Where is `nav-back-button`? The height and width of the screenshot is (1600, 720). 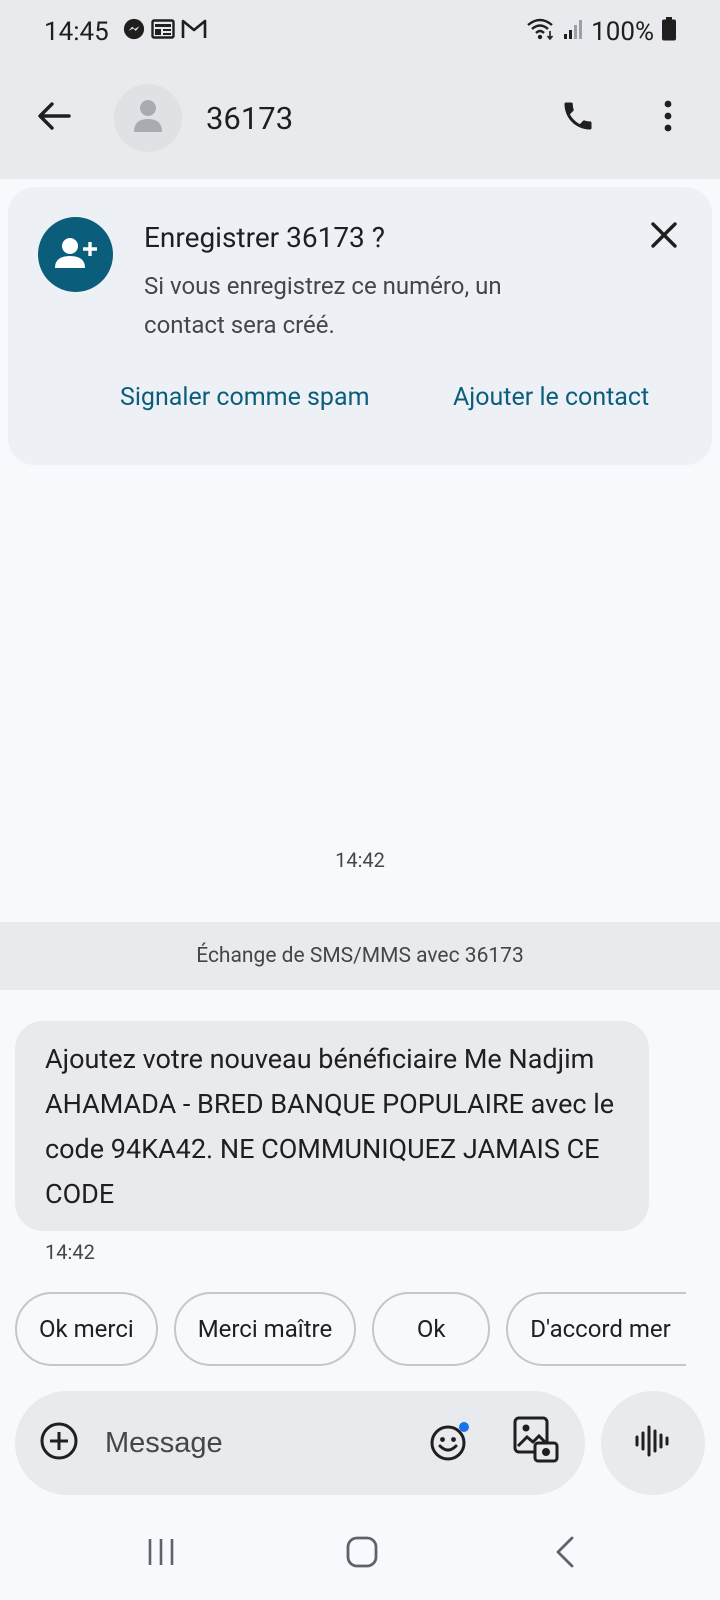
nav-back-button is located at coordinates (565, 1554).